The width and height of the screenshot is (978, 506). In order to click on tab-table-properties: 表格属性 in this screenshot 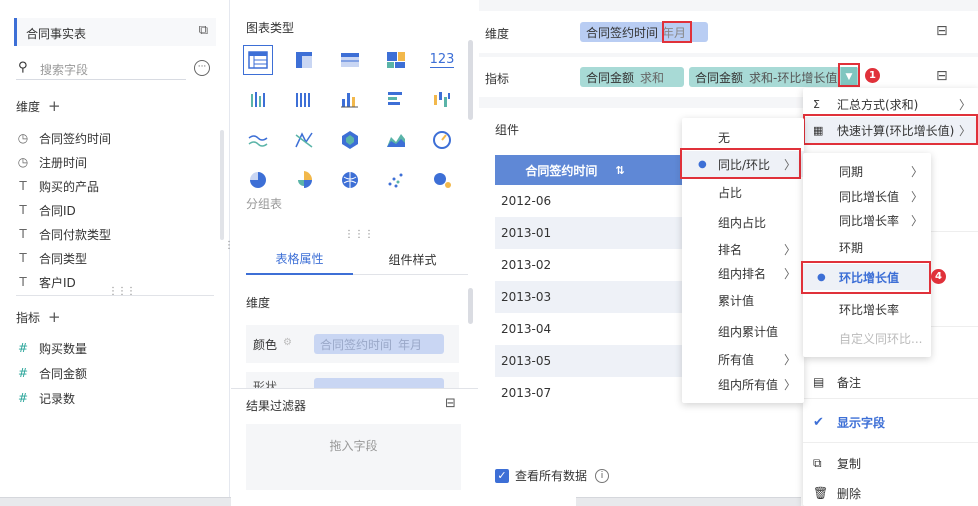, I will do `click(299, 259)`.